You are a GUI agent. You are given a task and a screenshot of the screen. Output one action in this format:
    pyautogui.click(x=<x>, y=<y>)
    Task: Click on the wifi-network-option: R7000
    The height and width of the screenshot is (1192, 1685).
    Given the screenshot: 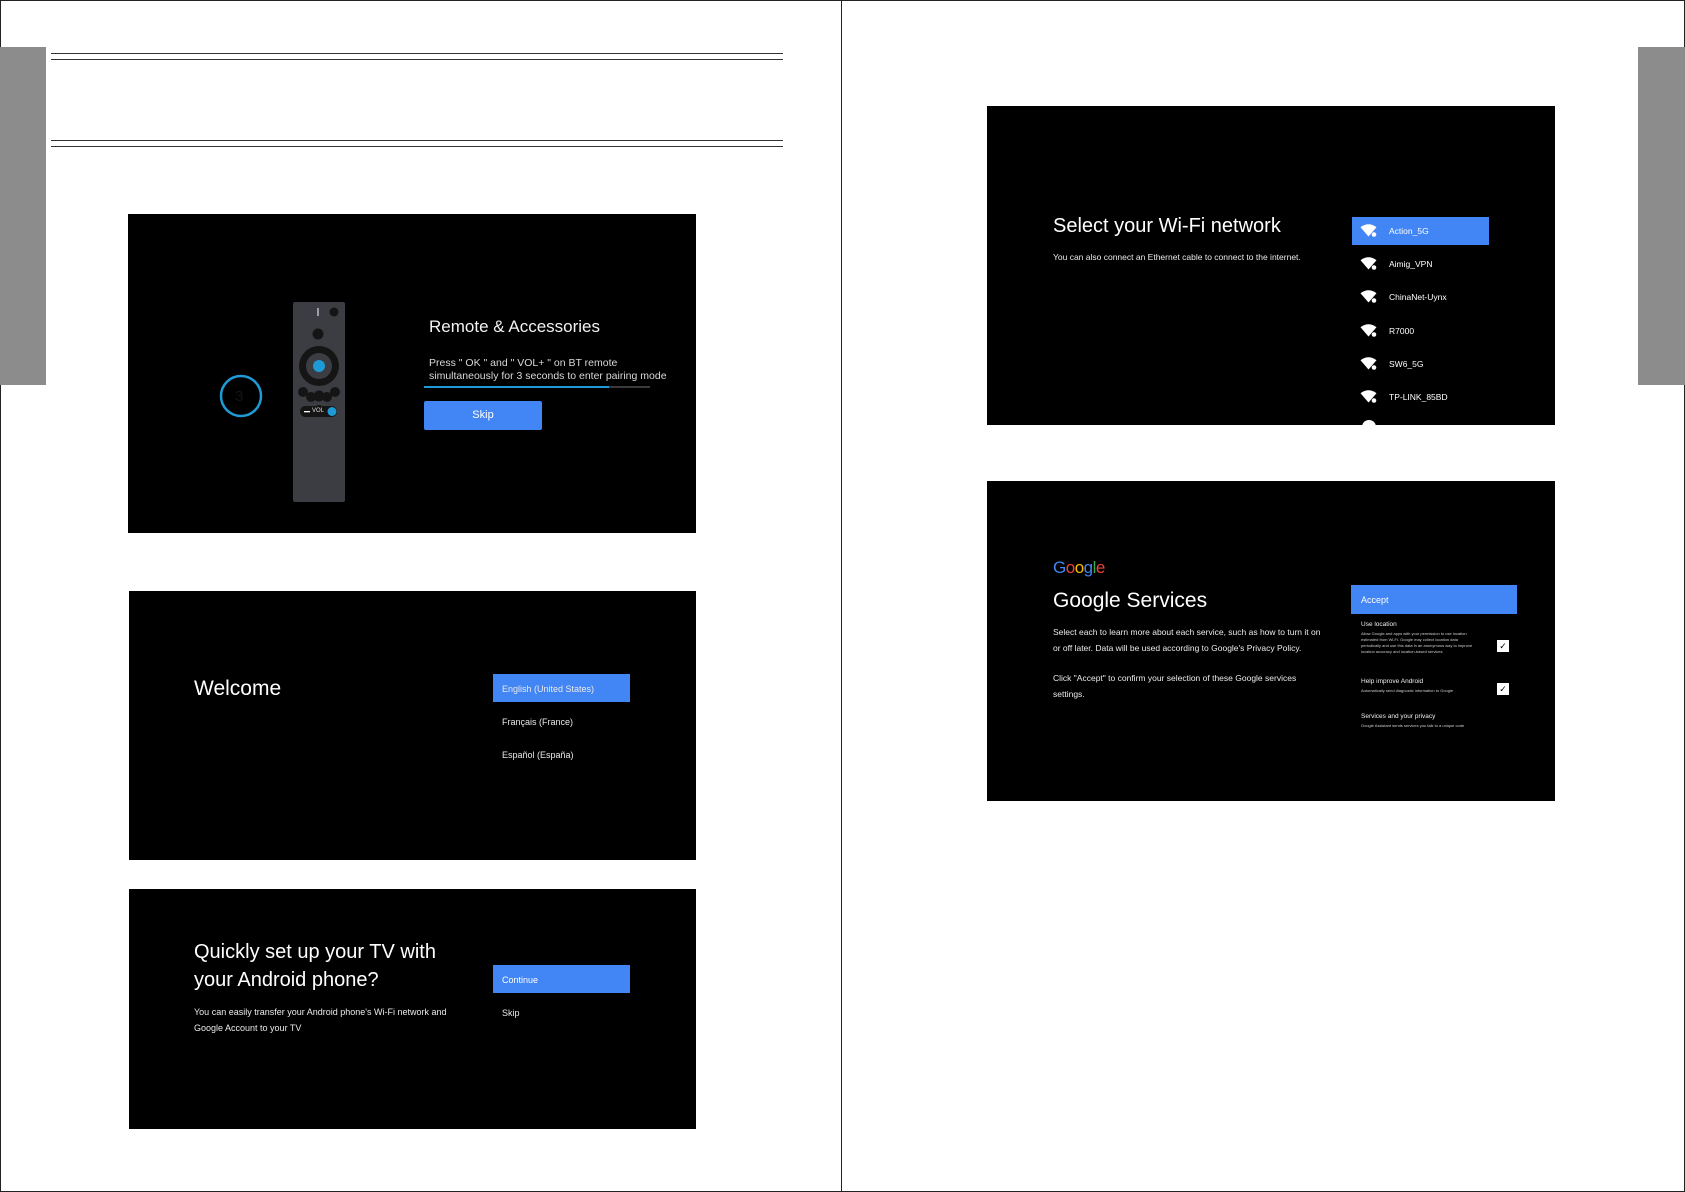 What is the action you would take?
    pyautogui.click(x=1420, y=331)
    